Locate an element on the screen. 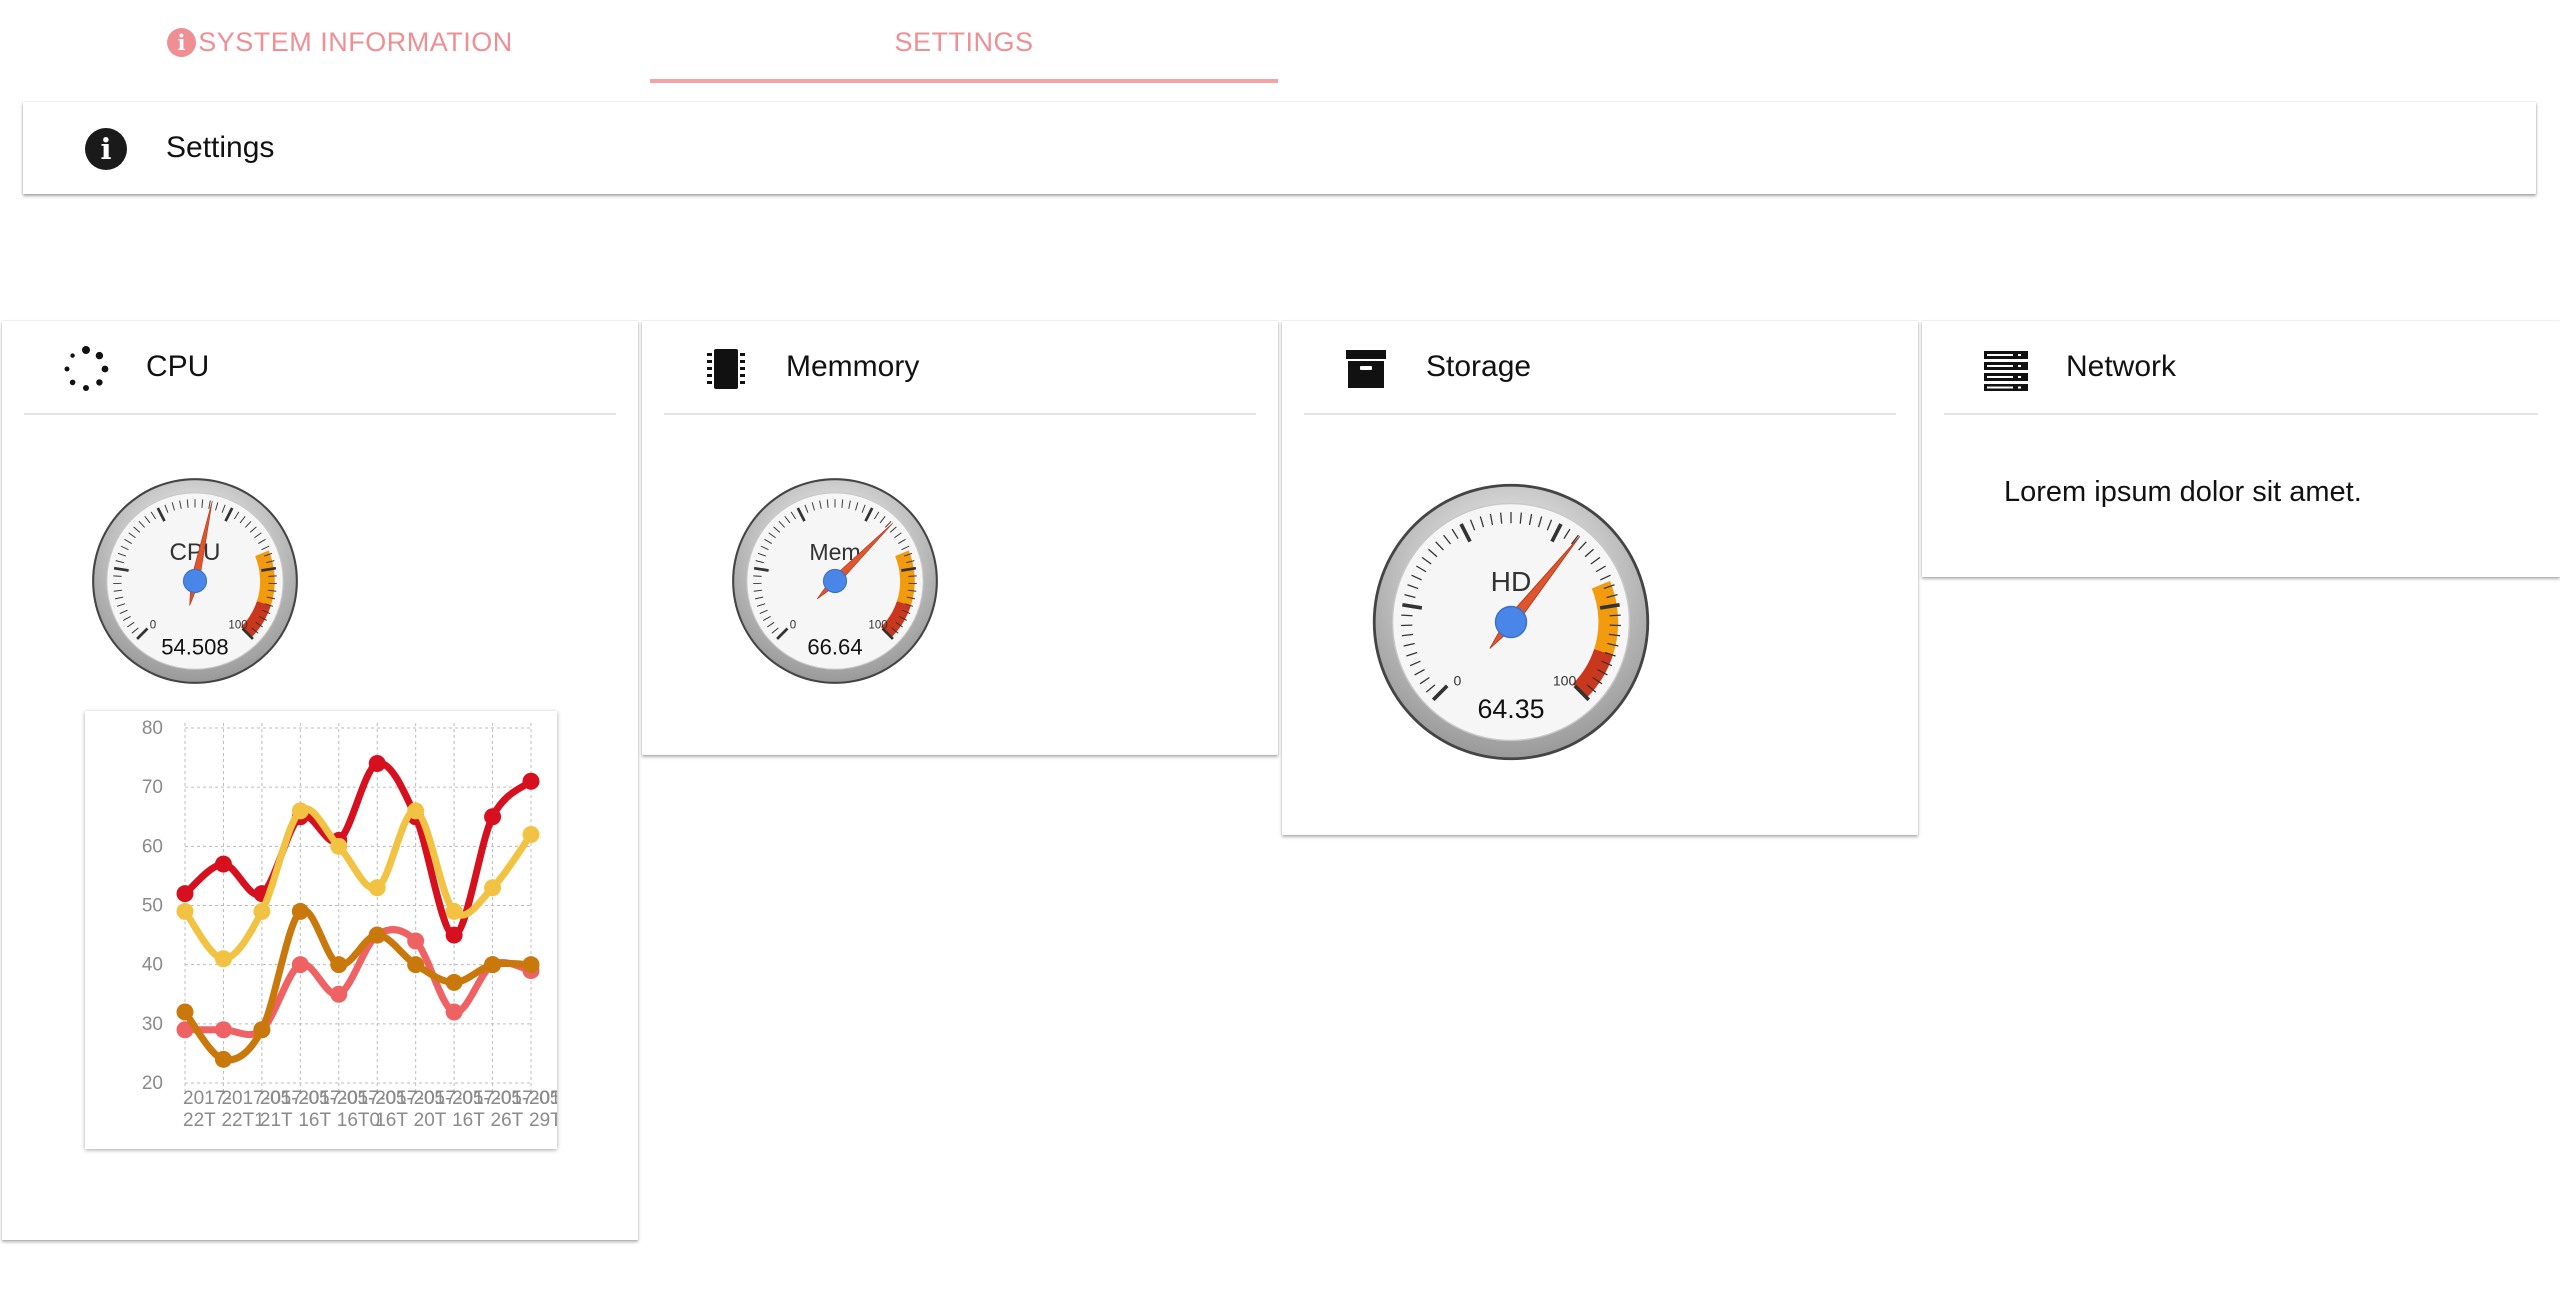 The height and width of the screenshot is (1306, 2560). spinner-dots-icon is located at coordinates (86, 368).